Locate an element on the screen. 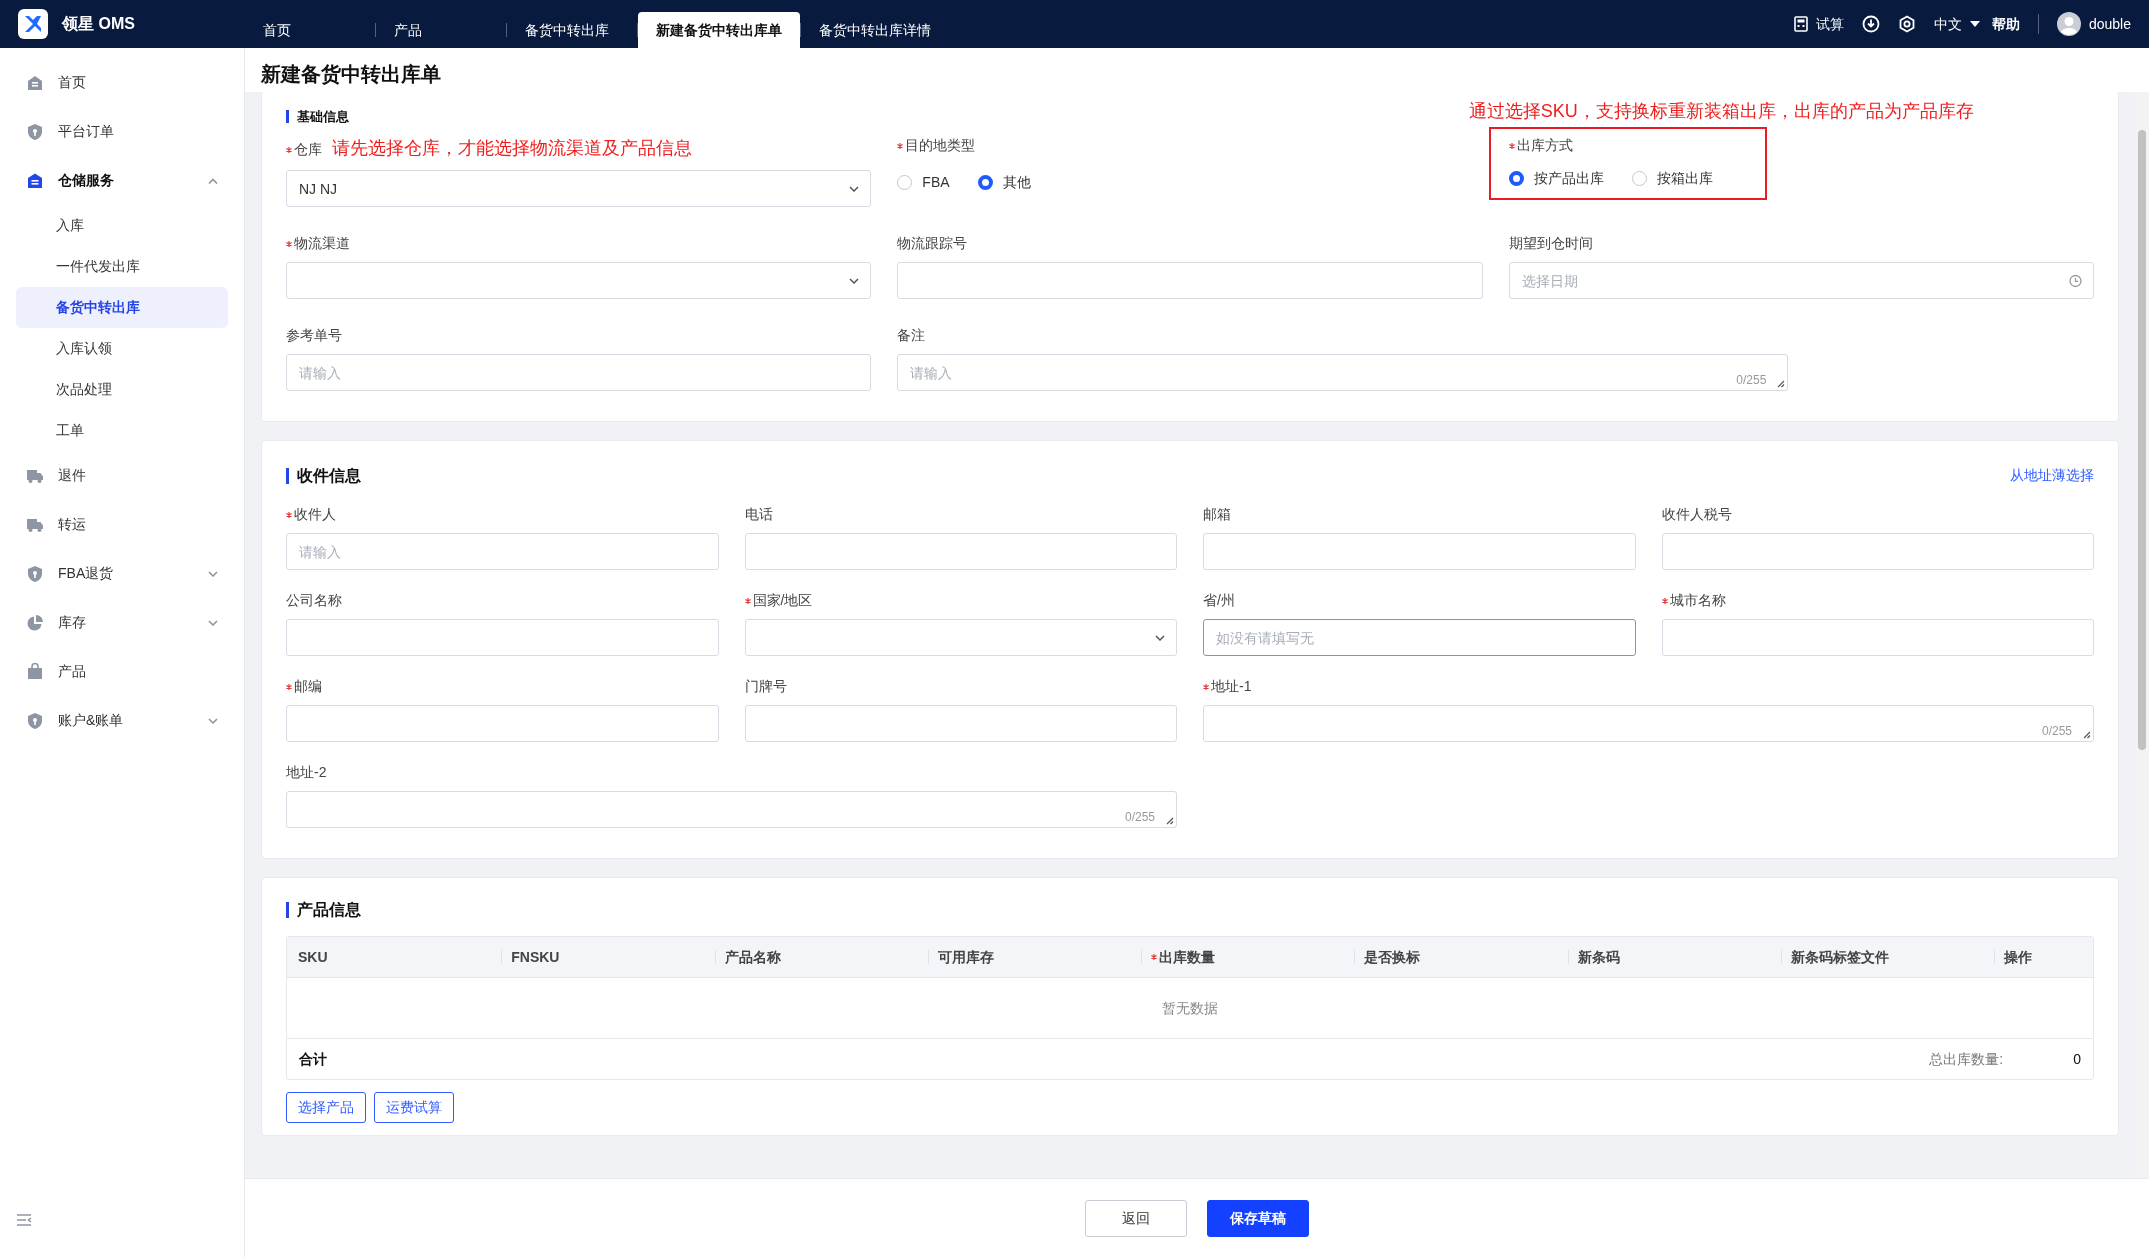  empty-message: 暂无数据 is located at coordinates (1190, 1008).